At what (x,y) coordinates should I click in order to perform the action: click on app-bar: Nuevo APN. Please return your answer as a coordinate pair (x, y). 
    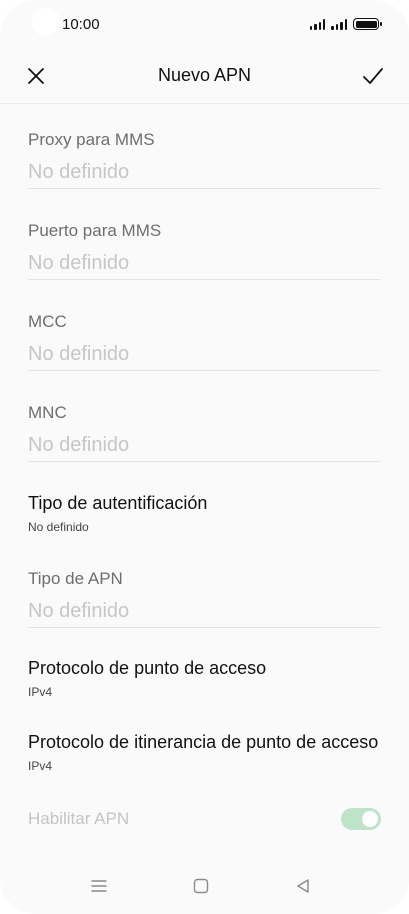
    Looking at the image, I should click on (204, 76).